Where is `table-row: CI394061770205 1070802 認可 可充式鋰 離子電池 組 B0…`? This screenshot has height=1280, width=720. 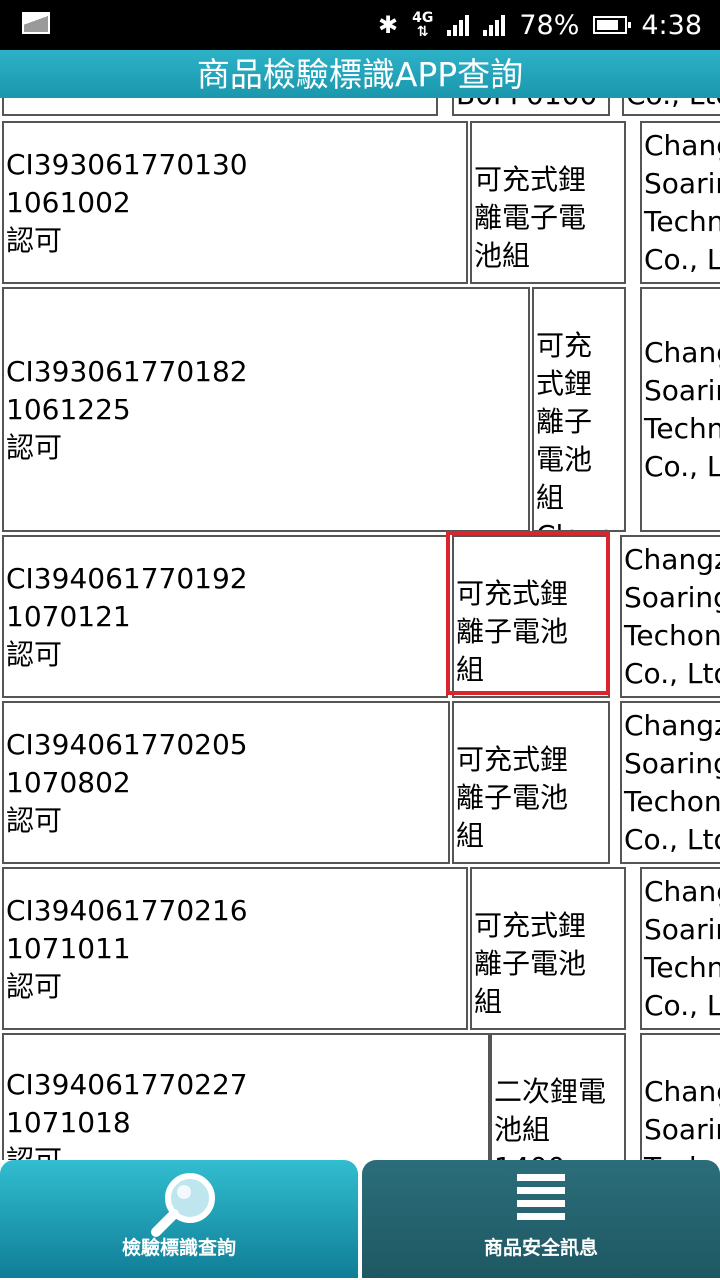
table-row: CI394061770205 1070802 認可 可充式鋰 離子電池 組 B0… is located at coordinates (360, 784).